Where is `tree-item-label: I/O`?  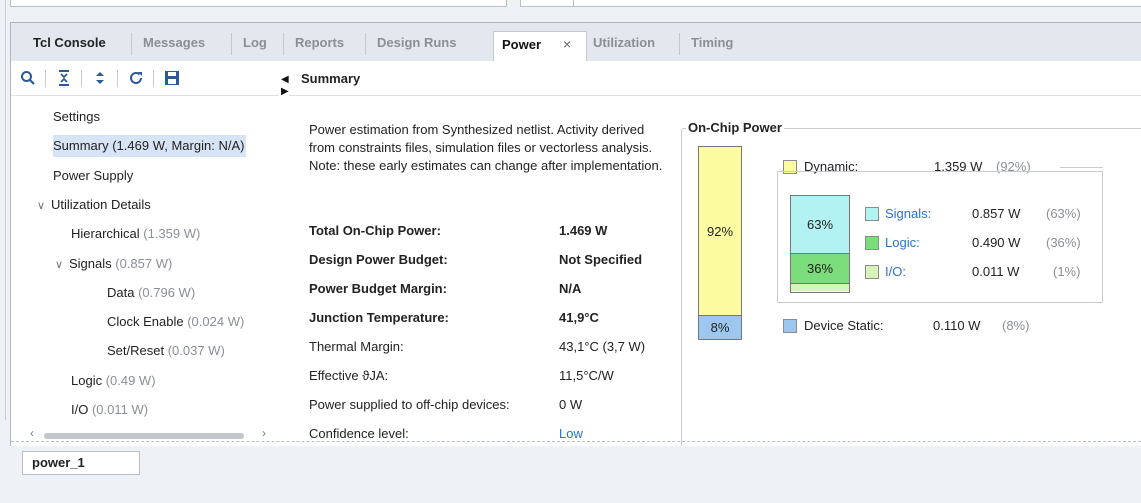
tree-item-label: I/O is located at coordinates (80, 409).